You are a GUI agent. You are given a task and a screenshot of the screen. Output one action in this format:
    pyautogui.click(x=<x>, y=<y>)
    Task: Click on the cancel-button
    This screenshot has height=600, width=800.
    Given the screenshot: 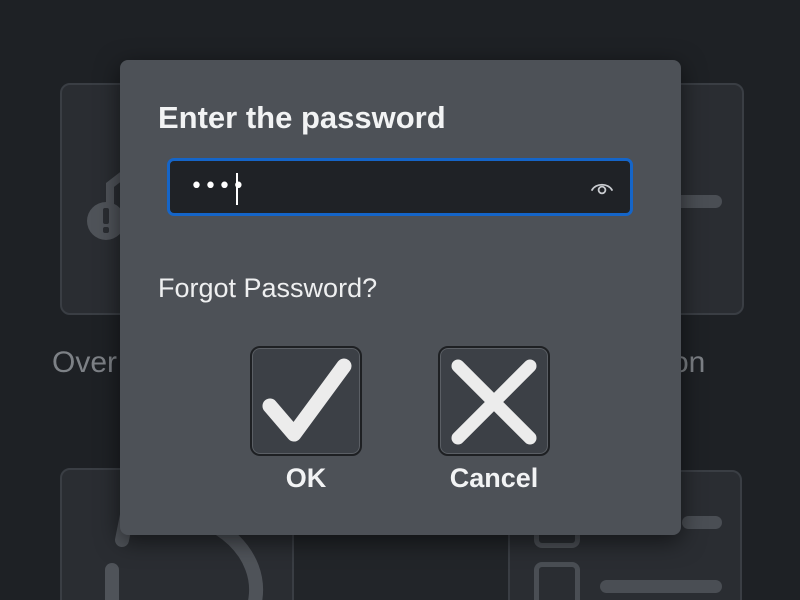 What is the action you would take?
    pyautogui.click(x=494, y=401)
    